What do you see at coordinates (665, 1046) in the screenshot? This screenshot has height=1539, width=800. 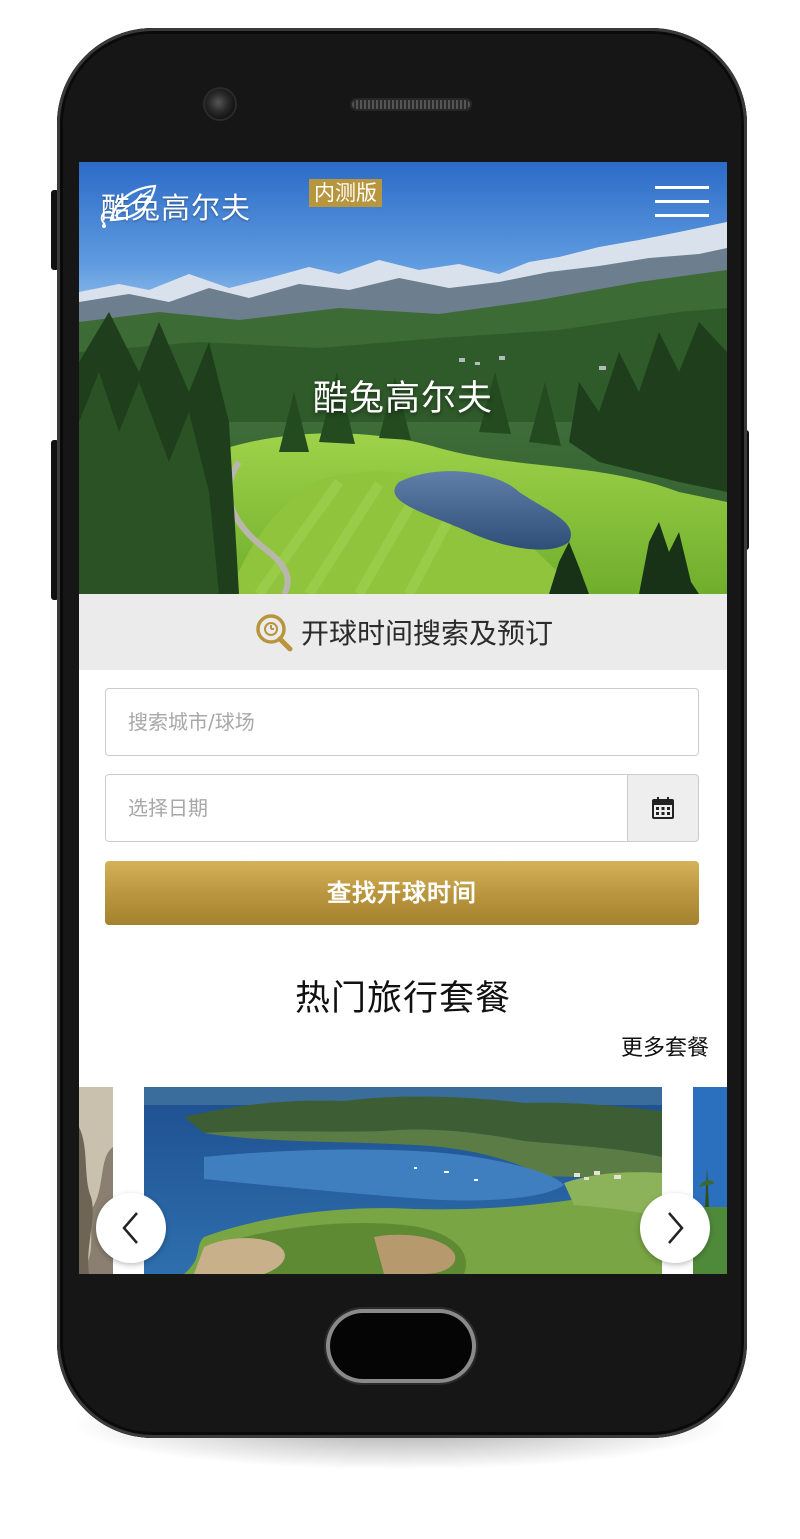 I see `more-packages-link: 更多套餐` at bounding box center [665, 1046].